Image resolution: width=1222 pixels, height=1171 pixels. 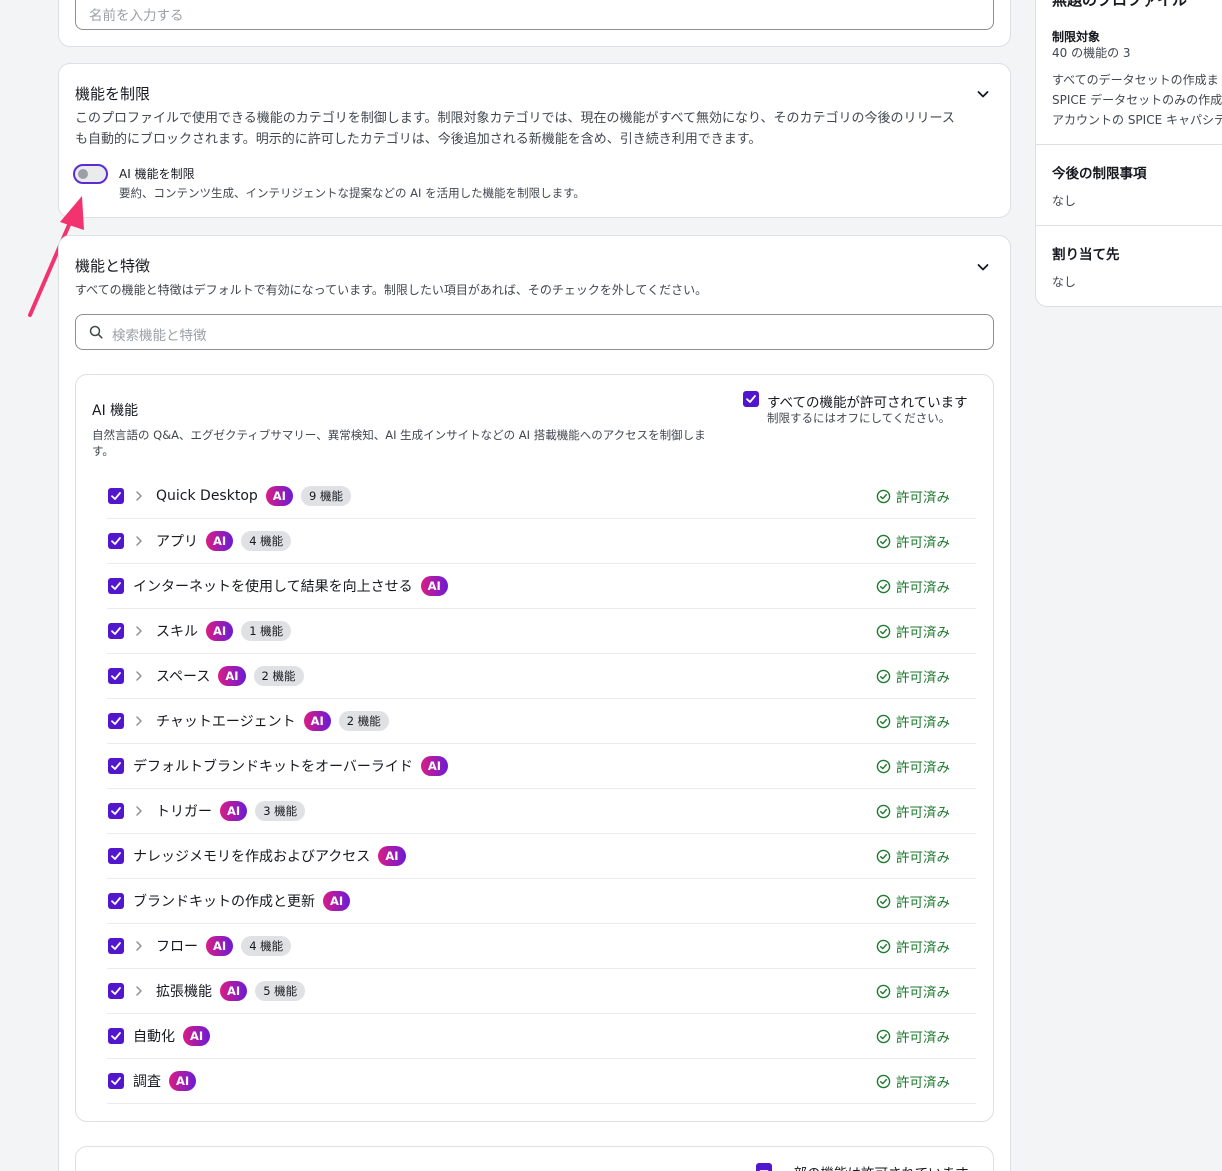 What do you see at coordinates (541, 586) in the screenshot?
I see `feature-row: インターネットを使用して結果を向上させる AI 許可済み` at bounding box center [541, 586].